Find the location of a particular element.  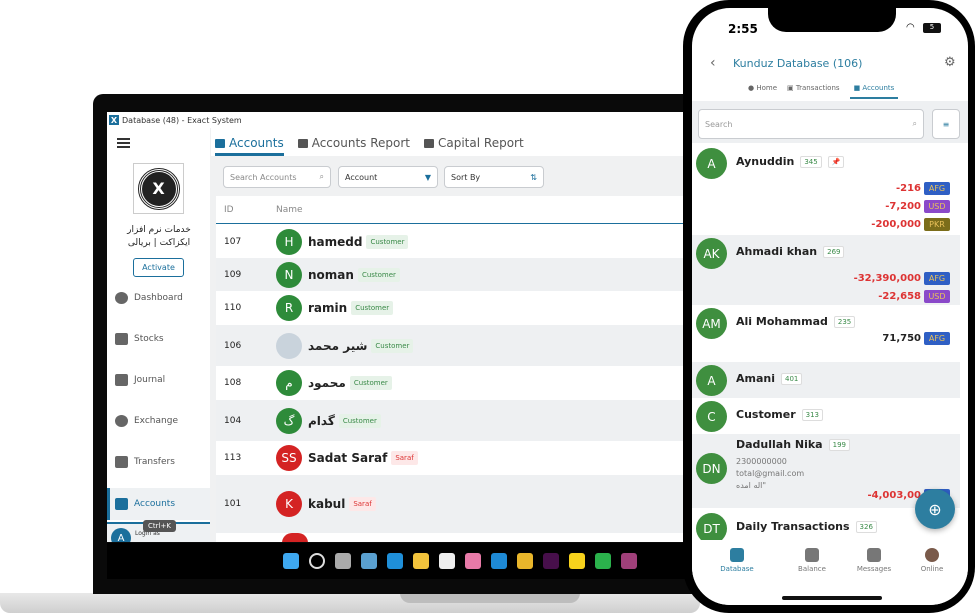

wallet-icon is located at coordinates (812, 555).